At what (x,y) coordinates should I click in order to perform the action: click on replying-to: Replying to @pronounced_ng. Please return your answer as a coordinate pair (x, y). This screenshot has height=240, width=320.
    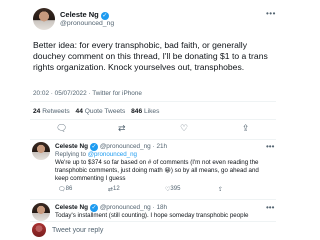
    Looking at the image, I should click on (96, 154).